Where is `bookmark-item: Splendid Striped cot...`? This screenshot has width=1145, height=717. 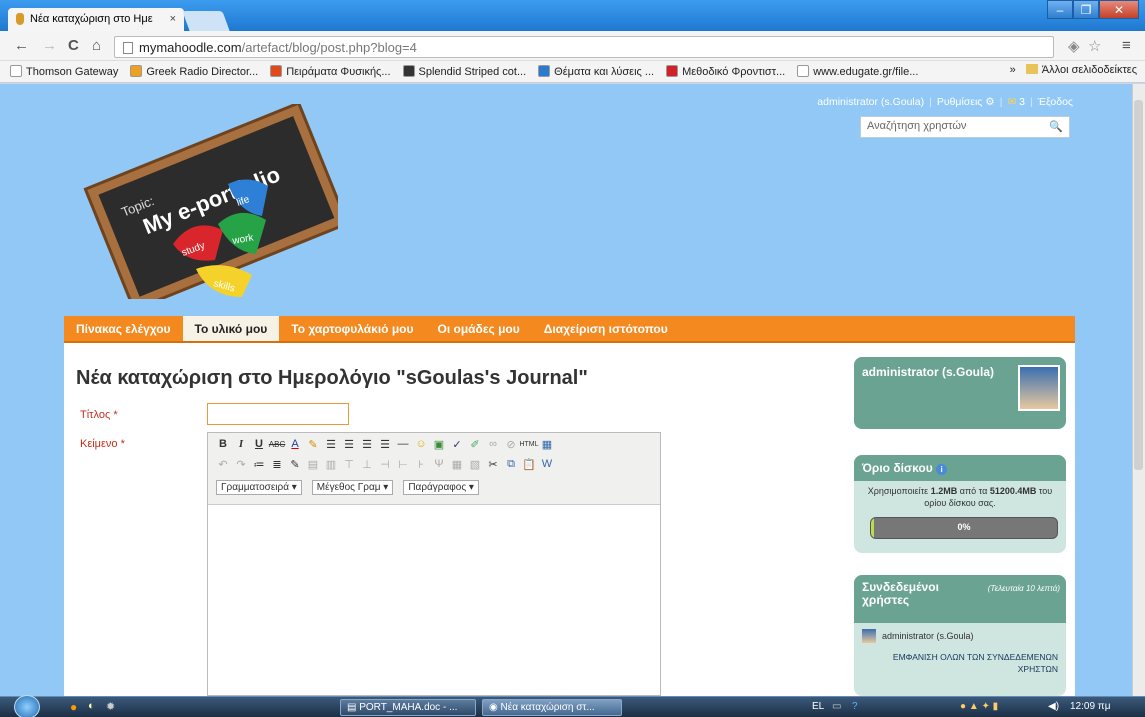 bookmark-item: Splendid Striped cot... is located at coordinates (464, 71).